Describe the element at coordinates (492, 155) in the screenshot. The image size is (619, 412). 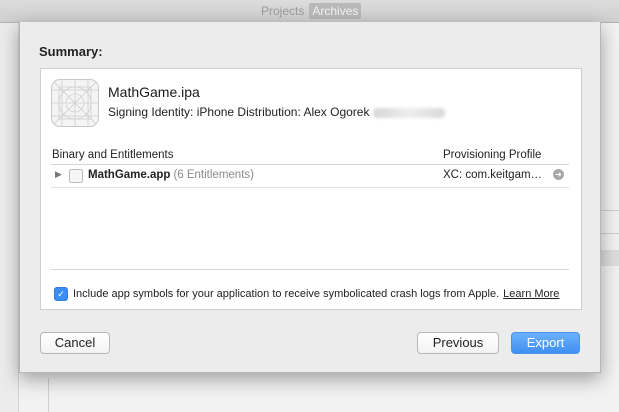
I see `column-header-profile: Provisioning Profile` at that location.